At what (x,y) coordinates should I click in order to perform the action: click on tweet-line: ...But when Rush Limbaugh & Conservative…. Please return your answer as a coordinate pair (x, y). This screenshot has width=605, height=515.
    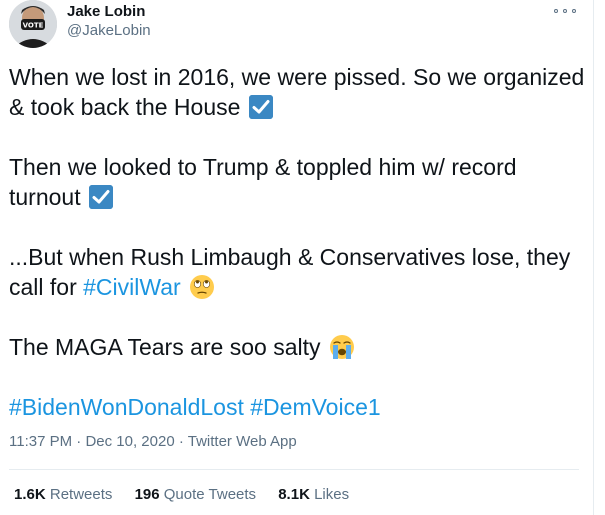
    Looking at the image, I should click on (290, 257).